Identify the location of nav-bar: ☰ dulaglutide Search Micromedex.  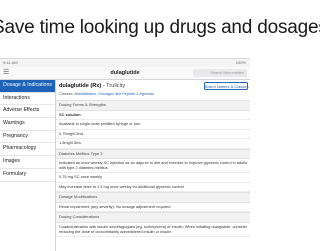
(125, 73).